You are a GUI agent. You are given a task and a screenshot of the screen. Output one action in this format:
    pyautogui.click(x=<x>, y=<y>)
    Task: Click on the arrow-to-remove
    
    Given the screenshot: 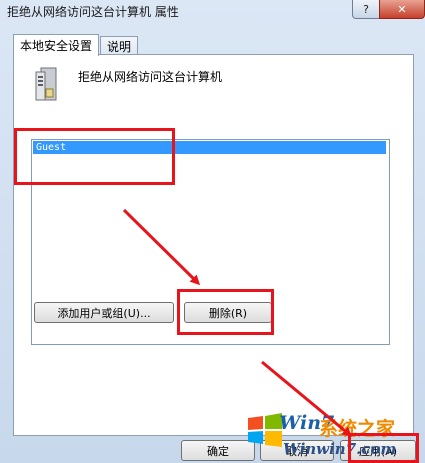 What is the action you would take?
    pyautogui.click(x=161, y=247)
    